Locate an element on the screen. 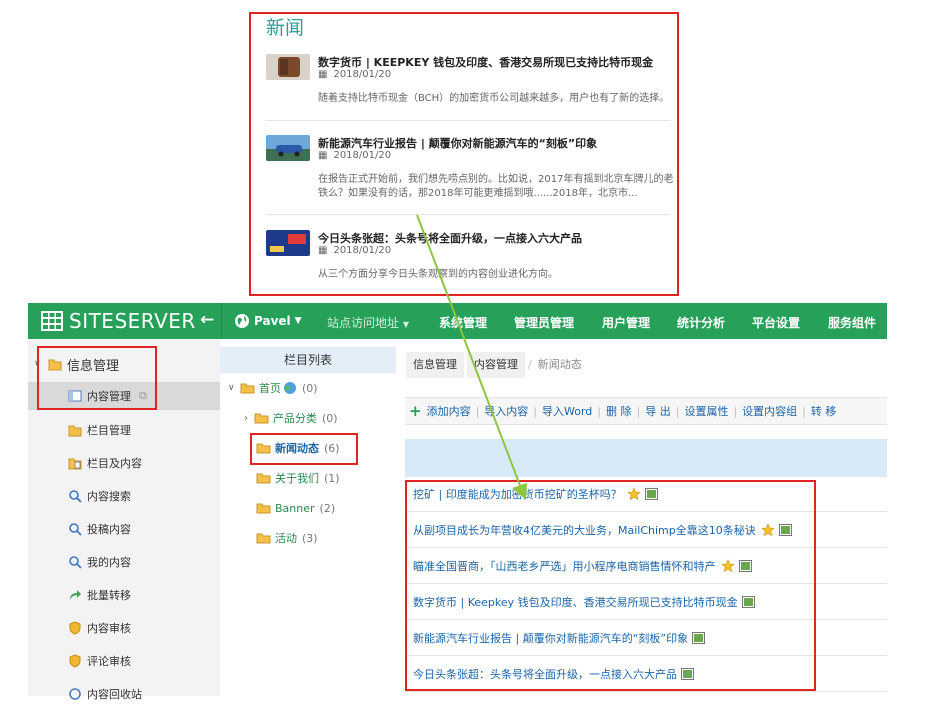 This screenshot has height=708, width=932. recycle-icon is located at coordinates (75, 694).